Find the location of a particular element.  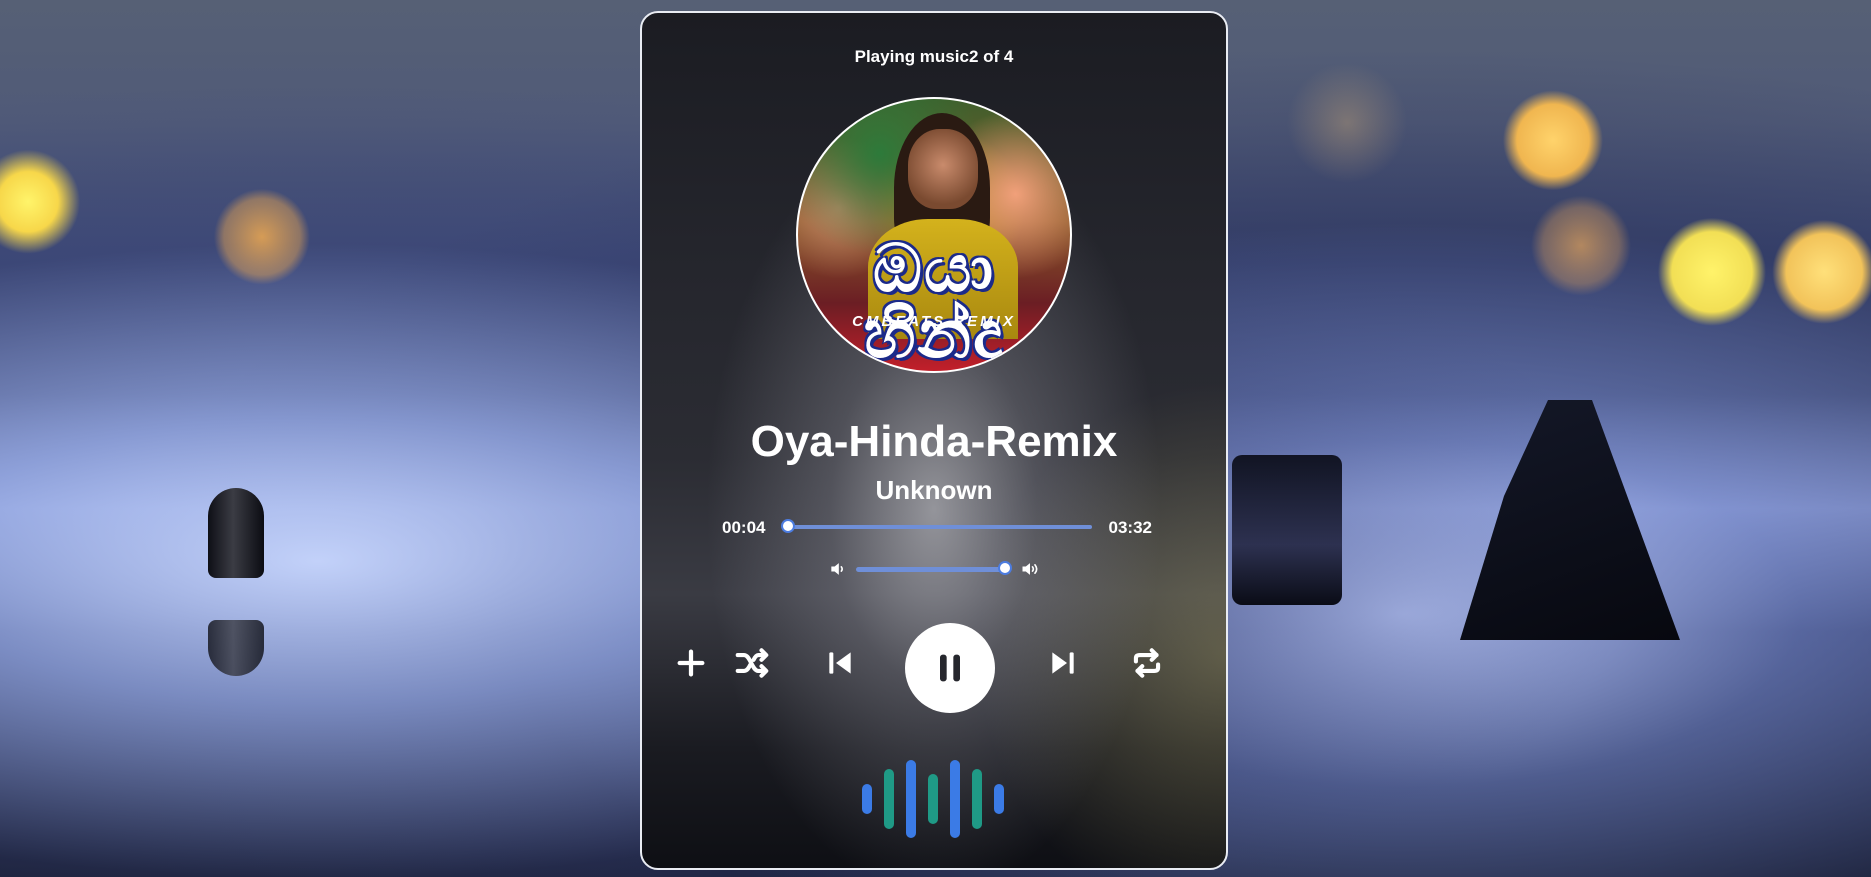

pause-icon is located at coordinates (950, 668).